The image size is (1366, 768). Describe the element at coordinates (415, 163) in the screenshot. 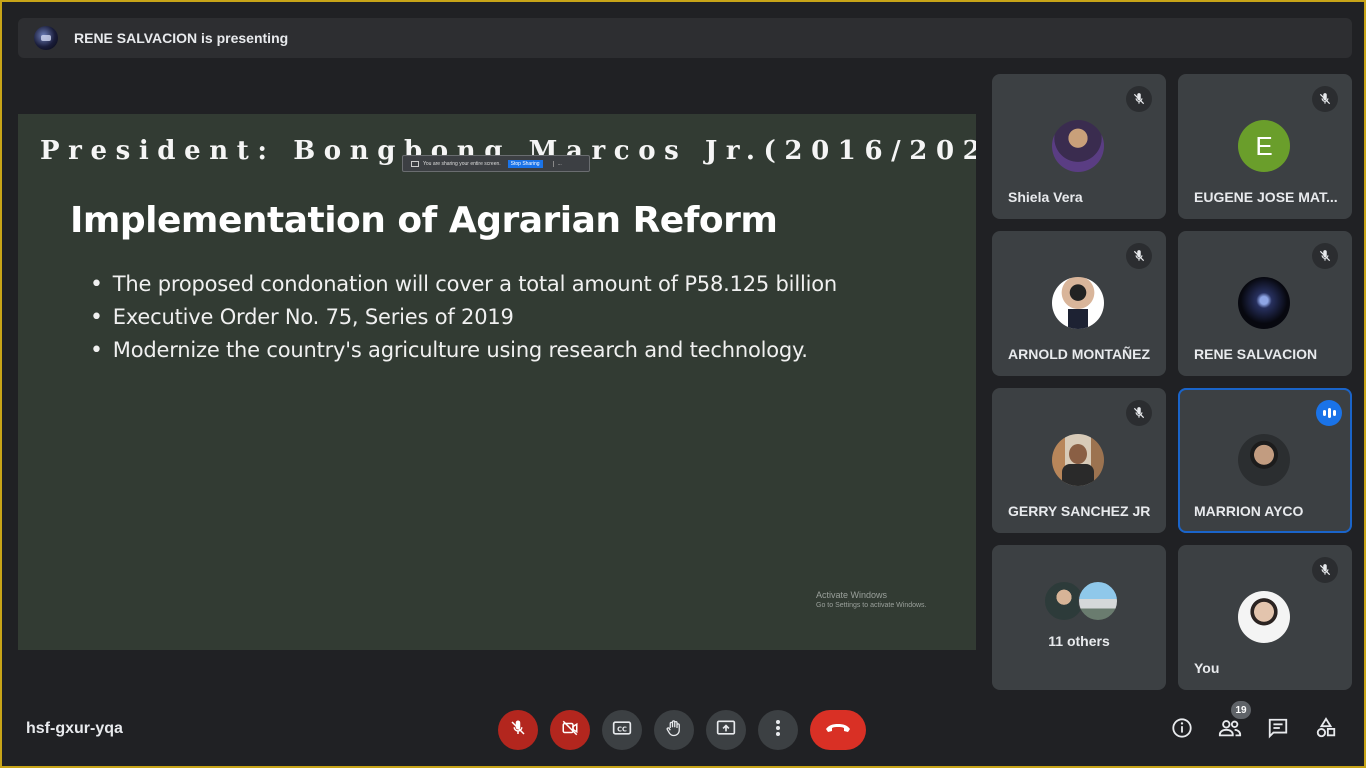

I see `share-screen-icon` at that location.